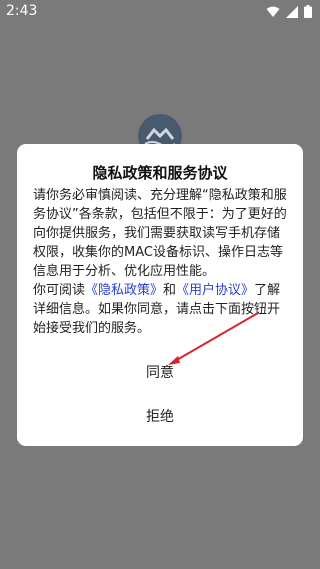  Describe the element at coordinates (160, 416) in the screenshot. I see `reject-button: 拒绝` at that location.